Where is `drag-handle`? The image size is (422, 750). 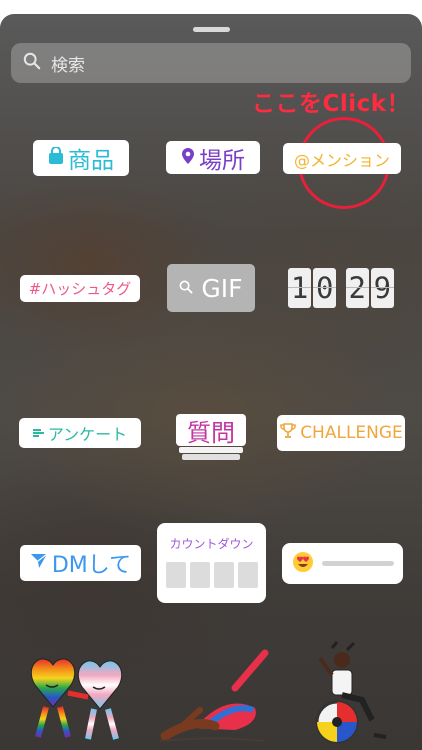
drag-handle is located at coordinates (211, 29).